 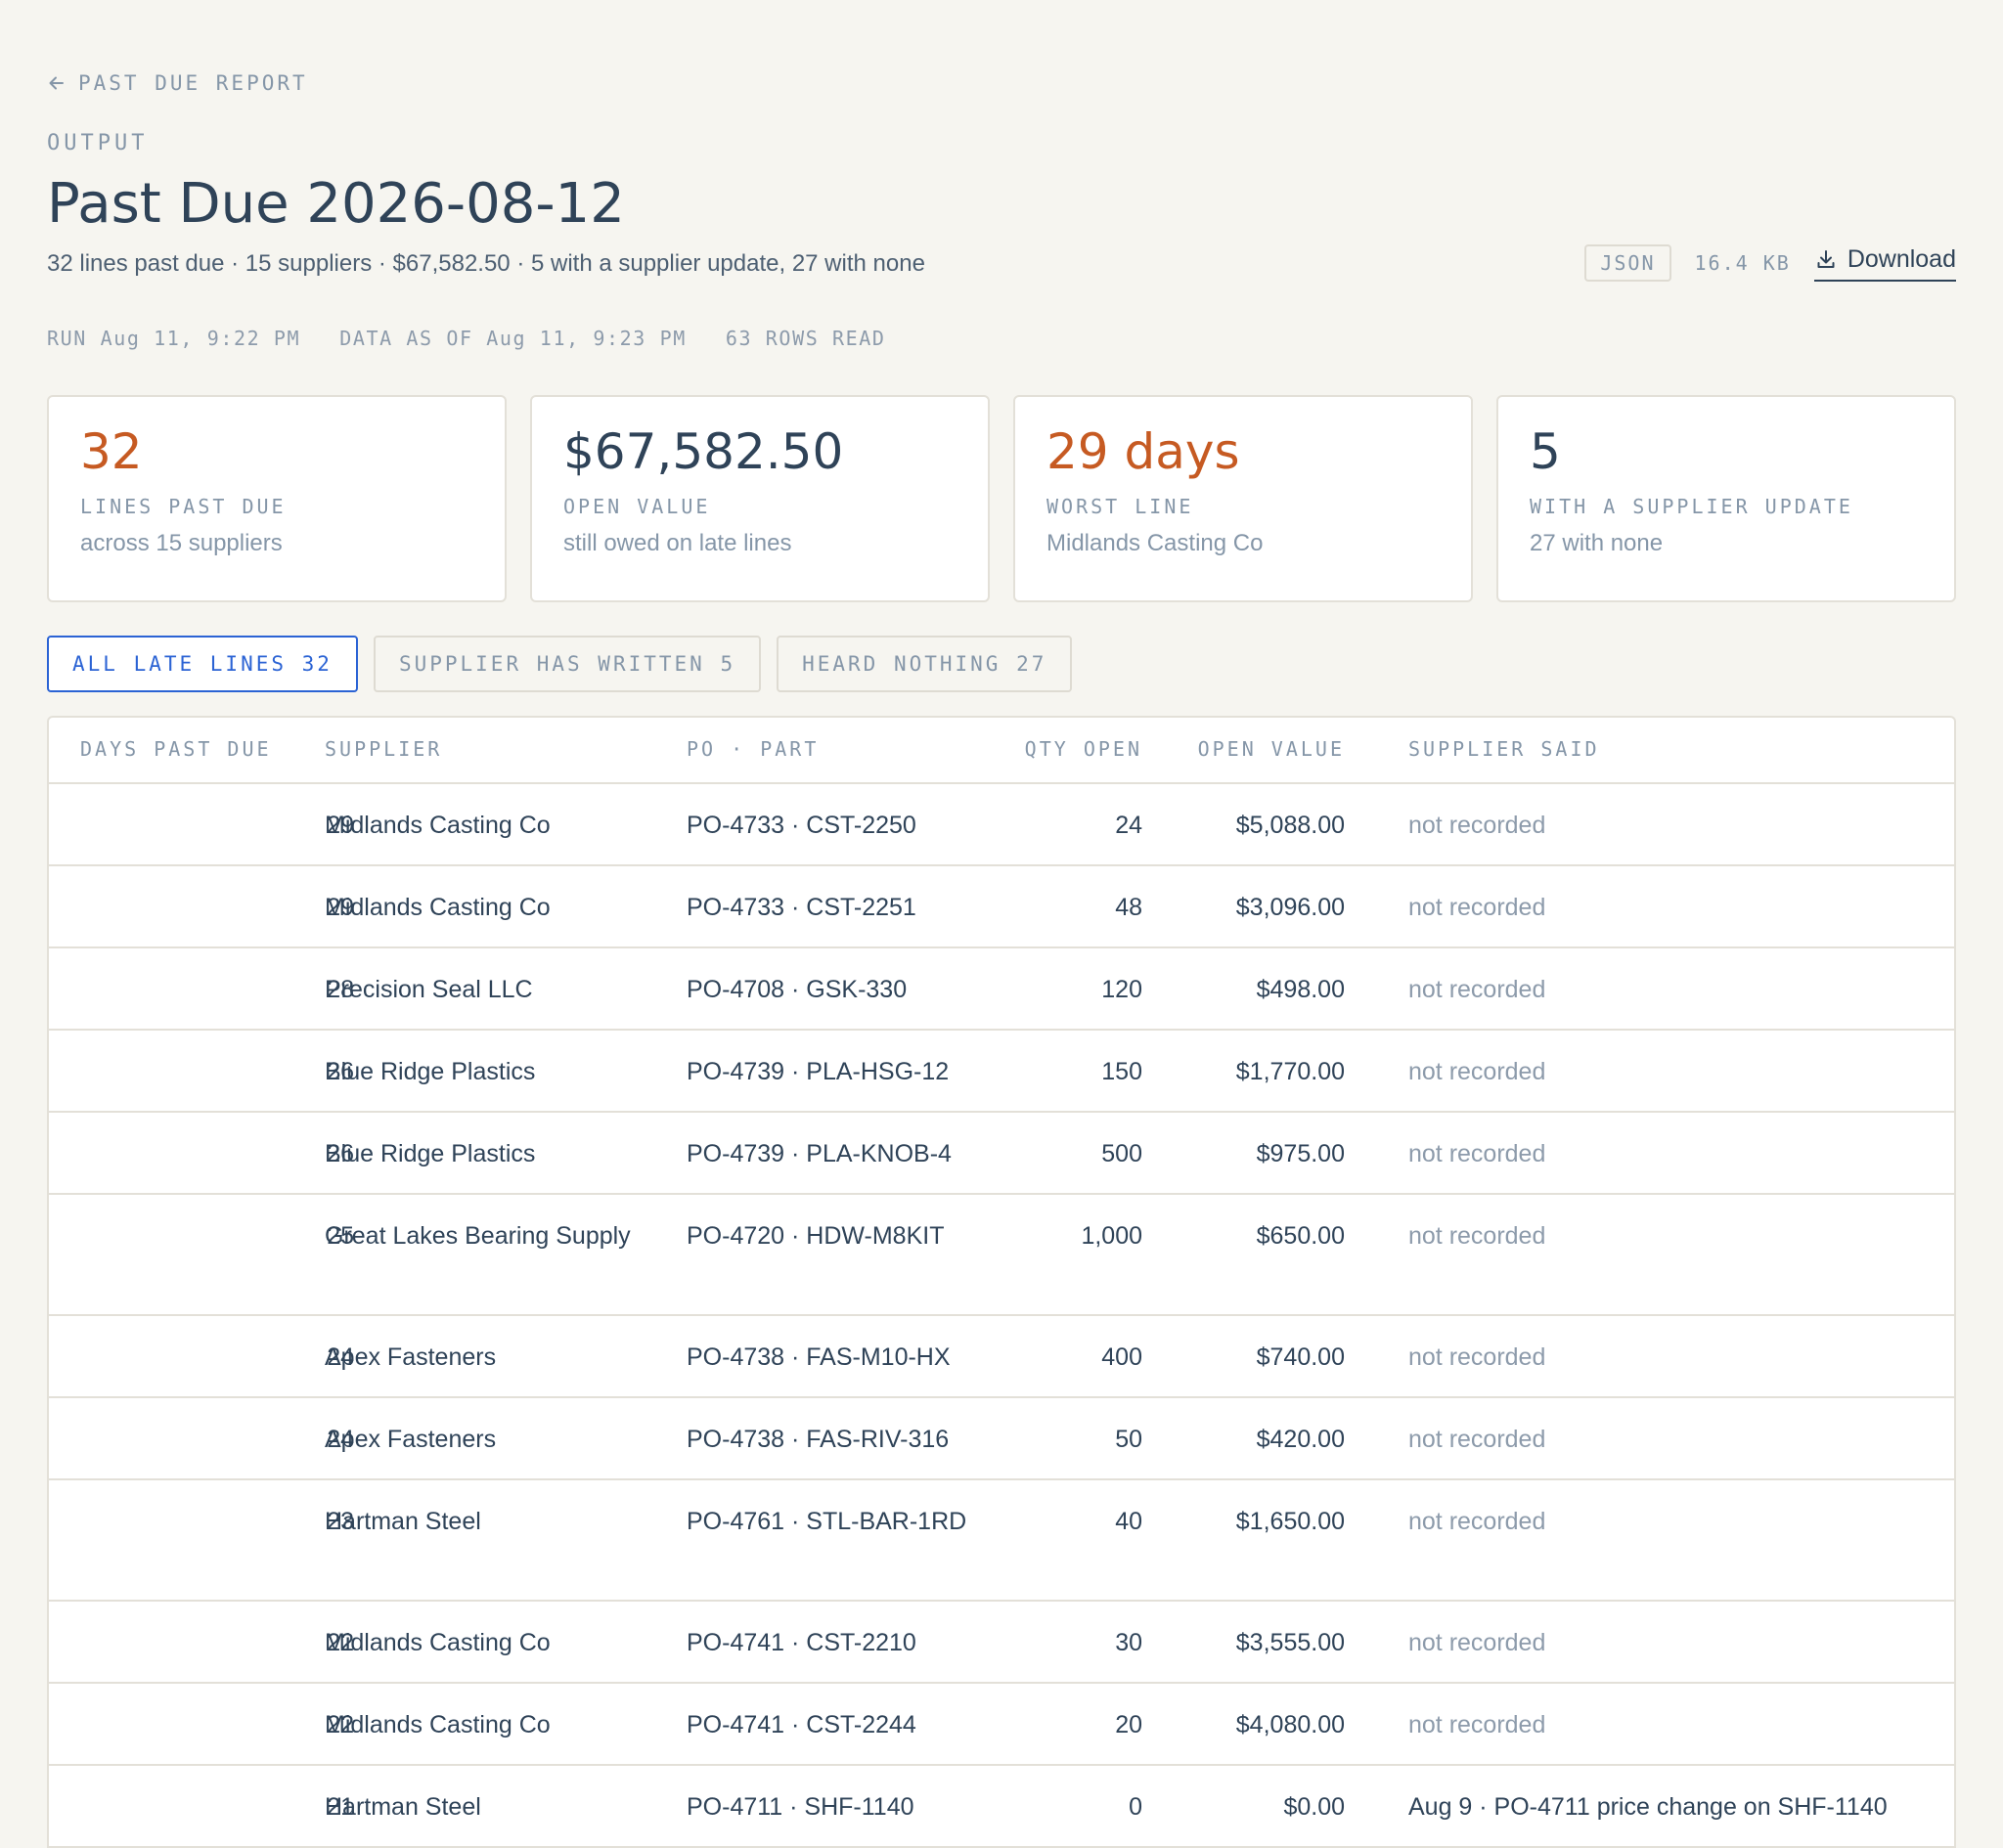 What do you see at coordinates (1243, 498) in the screenshot?
I see `stat-card-worst-line: 29 days WORST LINE Midlands Casting Co` at bounding box center [1243, 498].